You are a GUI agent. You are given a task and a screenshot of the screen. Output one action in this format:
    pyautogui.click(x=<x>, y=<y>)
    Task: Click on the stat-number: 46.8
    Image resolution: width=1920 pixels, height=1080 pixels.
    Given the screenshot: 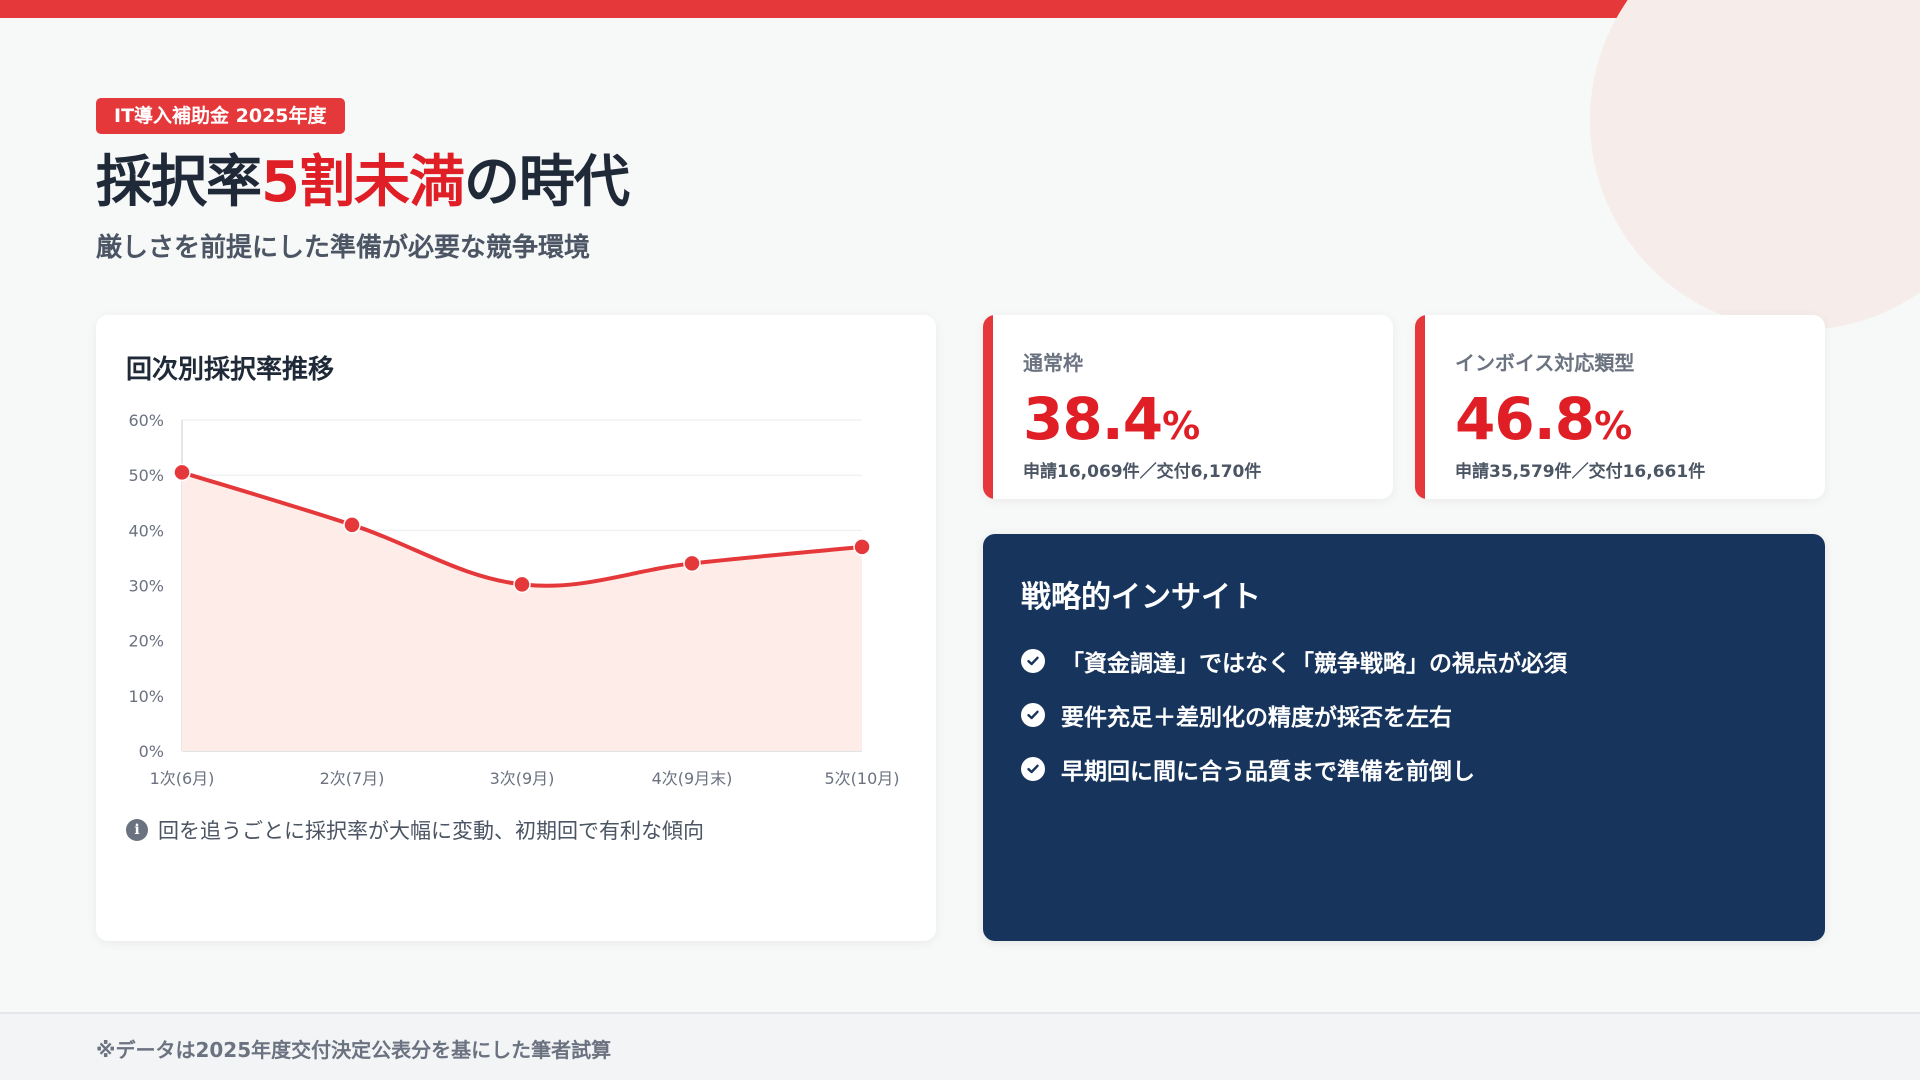 What is the action you would take?
    pyautogui.click(x=1525, y=419)
    